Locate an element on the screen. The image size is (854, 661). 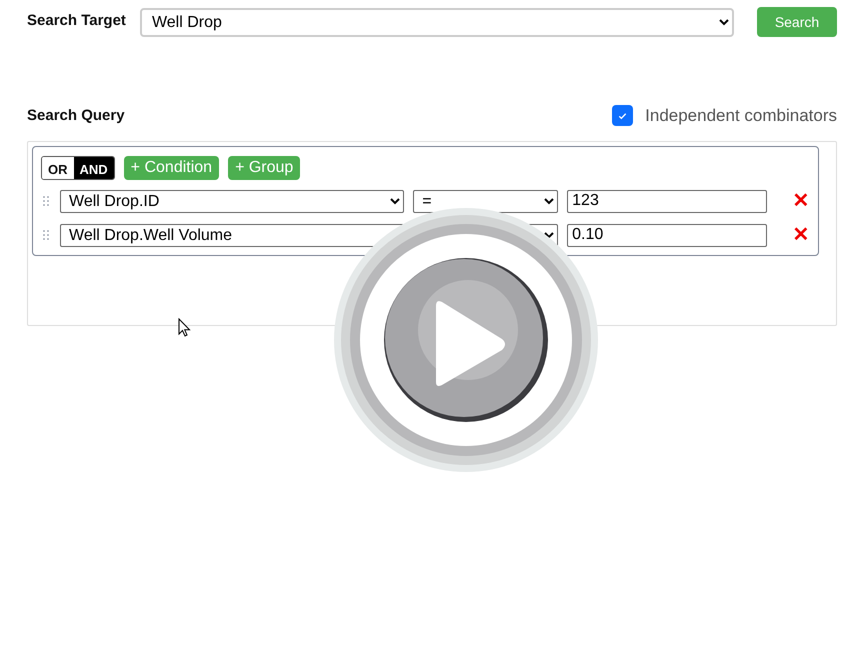
value-input: 123 is located at coordinates (667, 201).